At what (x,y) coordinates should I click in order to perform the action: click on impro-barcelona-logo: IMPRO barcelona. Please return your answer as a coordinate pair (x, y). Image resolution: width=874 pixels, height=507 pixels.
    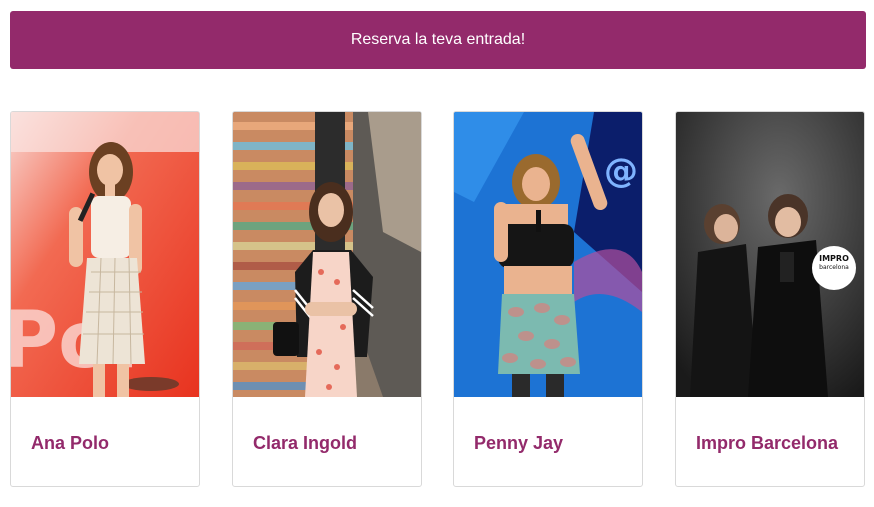
    Looking at the image, I should click on (834, 262).